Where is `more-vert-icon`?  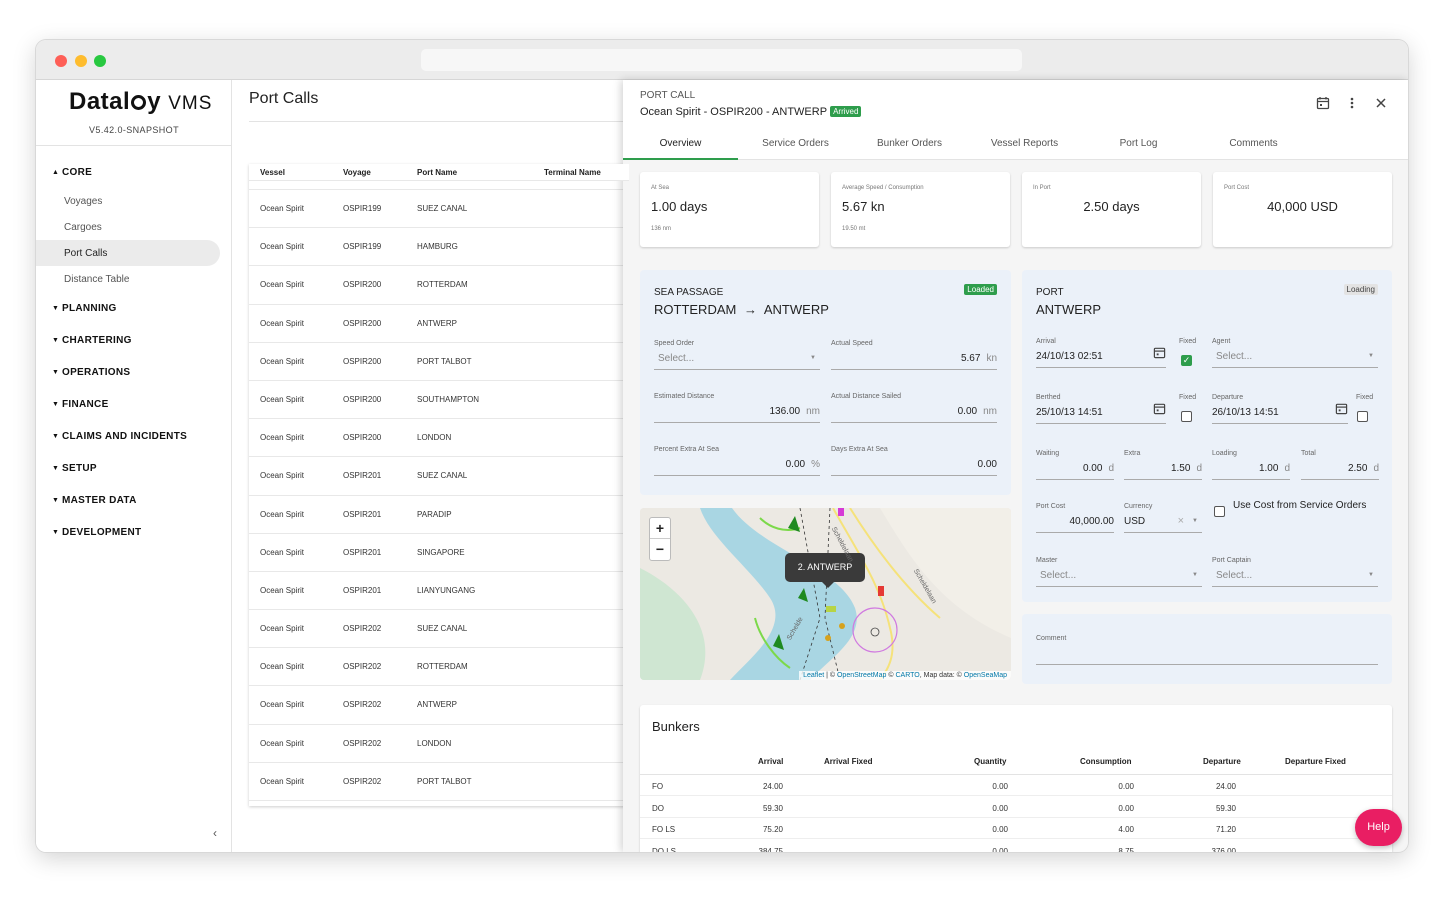
more-vert-icon is located at coordinates (1352, 104).